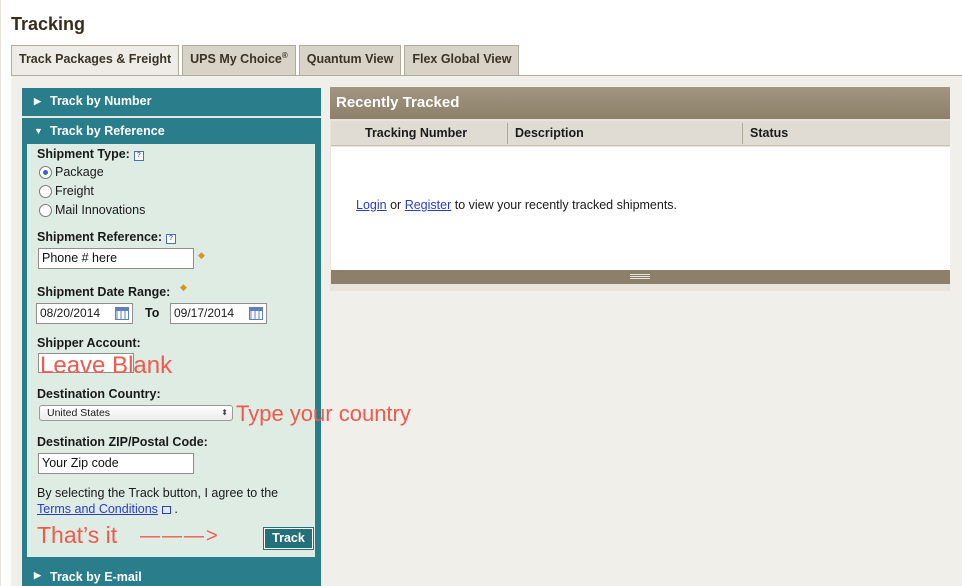 This screenshot has height=586, width=962. Describe the element at coordinates (171, 131) in the screenshot. I see `track-by-reference-header: ▼ Track by Reference` at that location.